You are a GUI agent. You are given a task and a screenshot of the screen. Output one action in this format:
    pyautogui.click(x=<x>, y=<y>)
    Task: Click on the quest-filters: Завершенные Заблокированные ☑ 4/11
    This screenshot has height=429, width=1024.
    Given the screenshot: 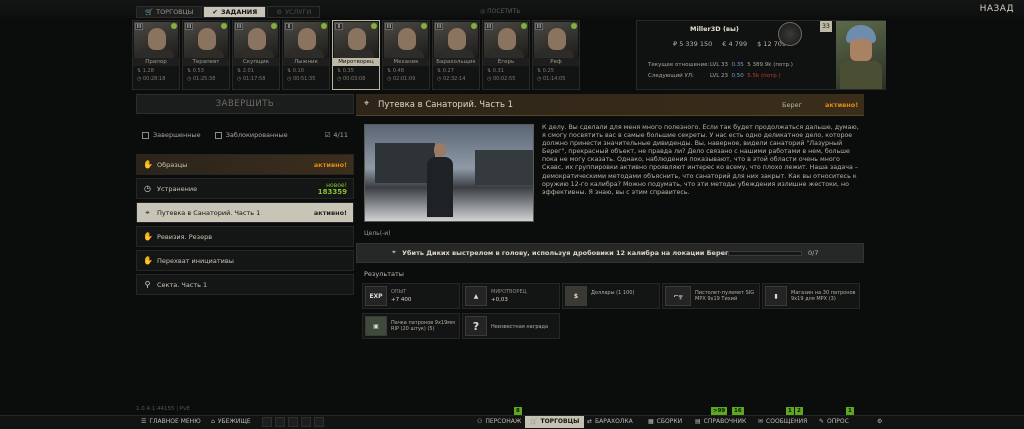 What is the action you would take?
    pyautogui.click(x=245, y=135)
    